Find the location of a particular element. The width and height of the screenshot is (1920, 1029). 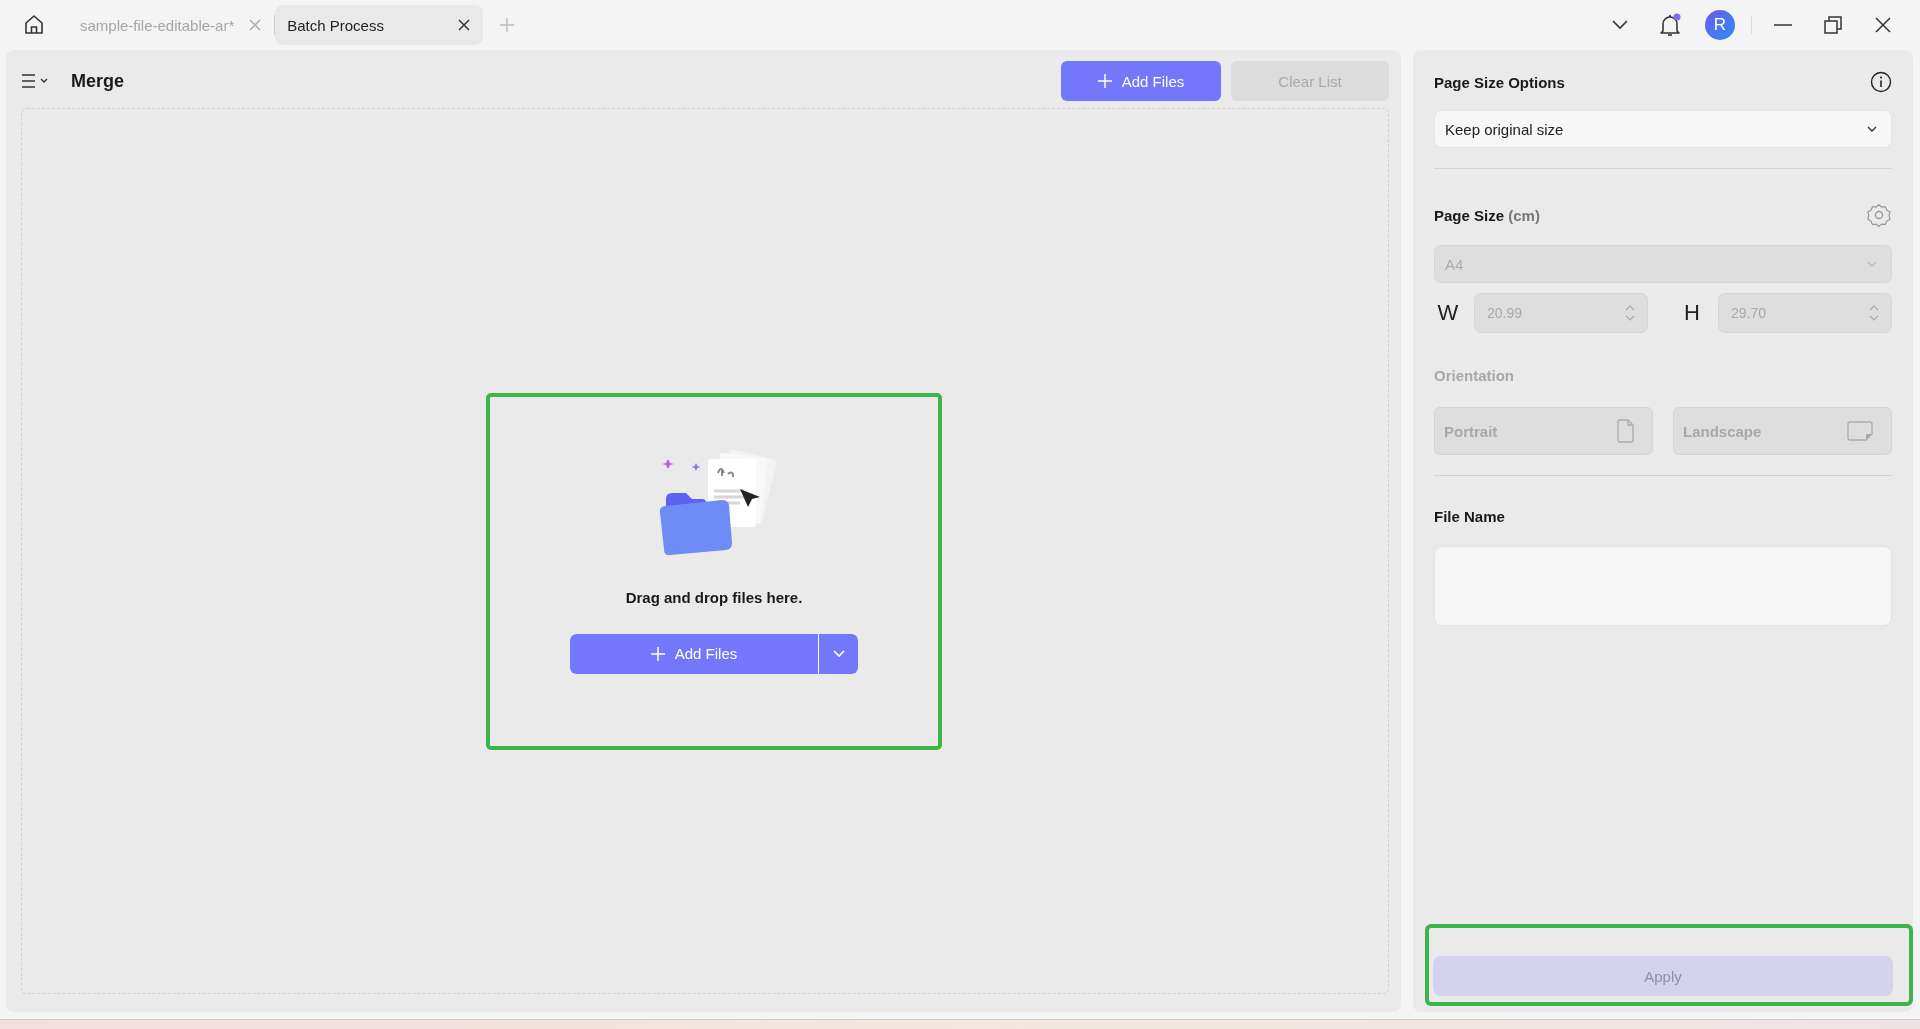

dimension-label: W is located at coordinates (1448, 313).